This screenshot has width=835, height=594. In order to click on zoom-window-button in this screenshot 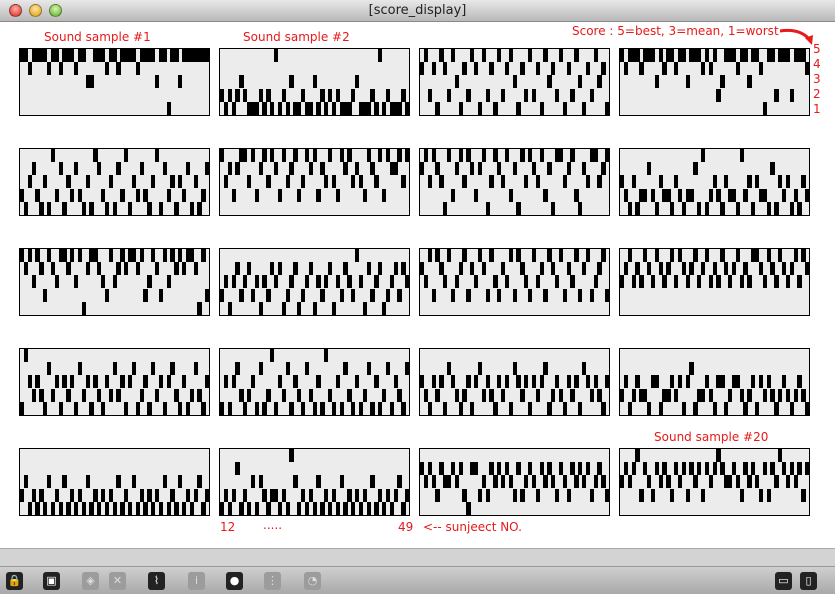, I will do `click(55, 10)`.